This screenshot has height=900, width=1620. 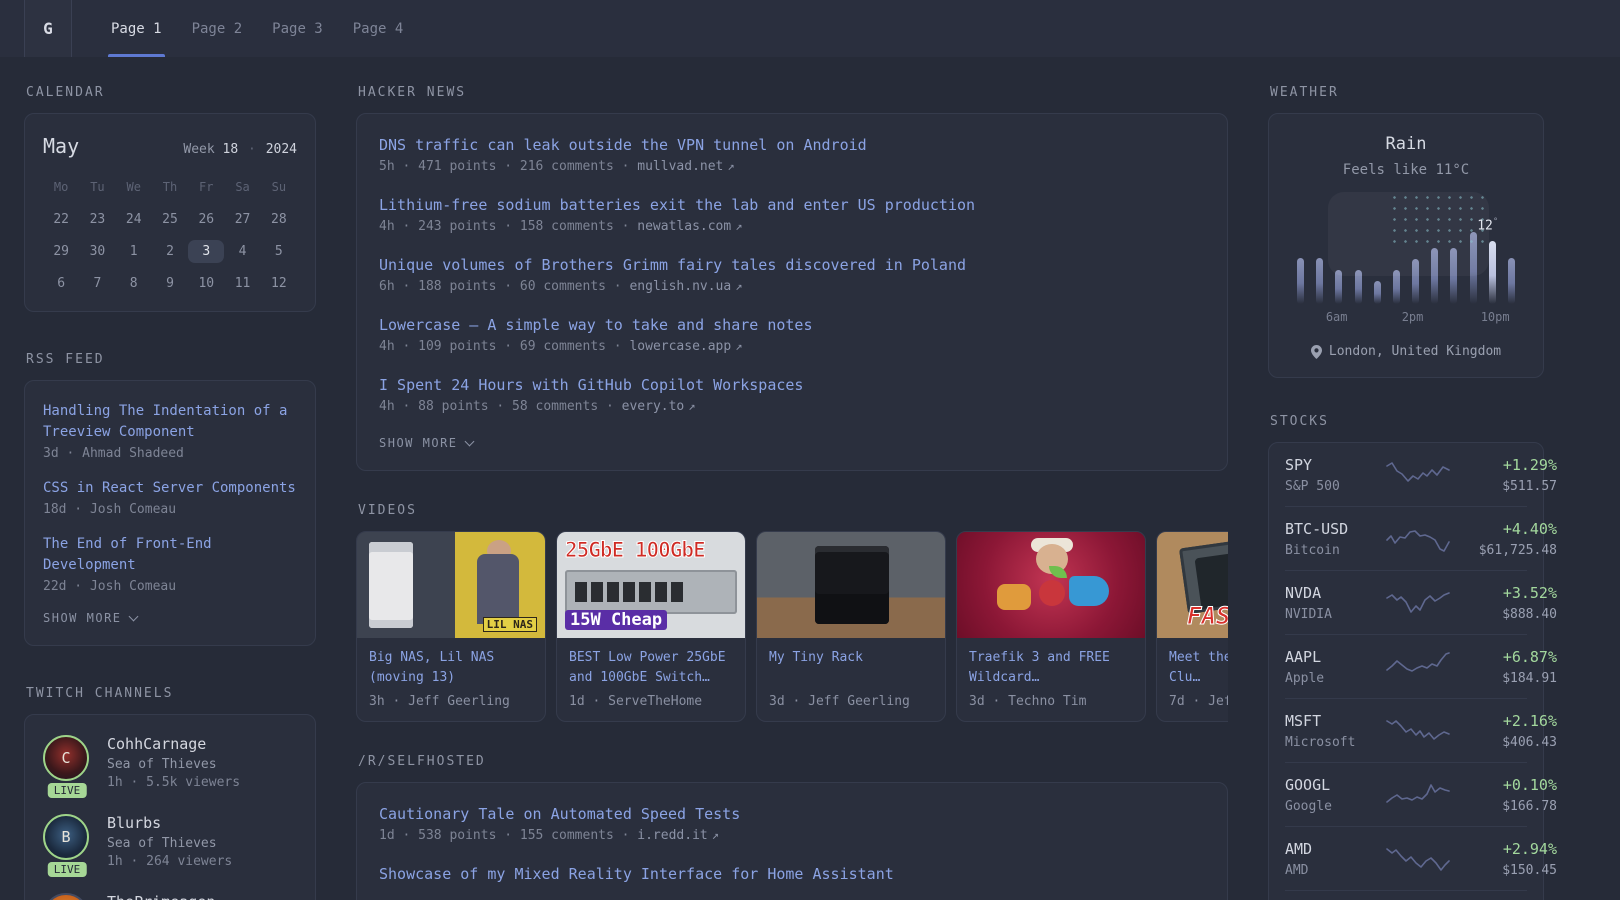 I want to click on stock-name: Apple, so click(x=1305, y=678).